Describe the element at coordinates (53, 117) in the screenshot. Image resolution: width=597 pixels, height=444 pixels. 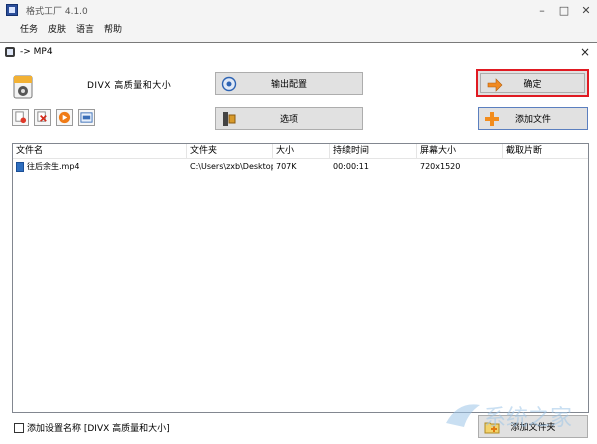
I see `list-toolbar` at that location.